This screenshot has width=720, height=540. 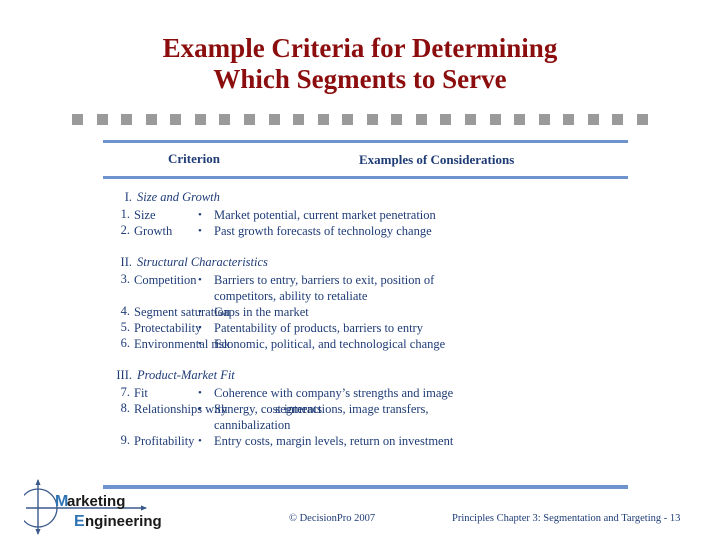 What do you see at coordinates (124, 375) in the screenshot?
I see `section-numeral: III.` at bounding box center [124, 375].